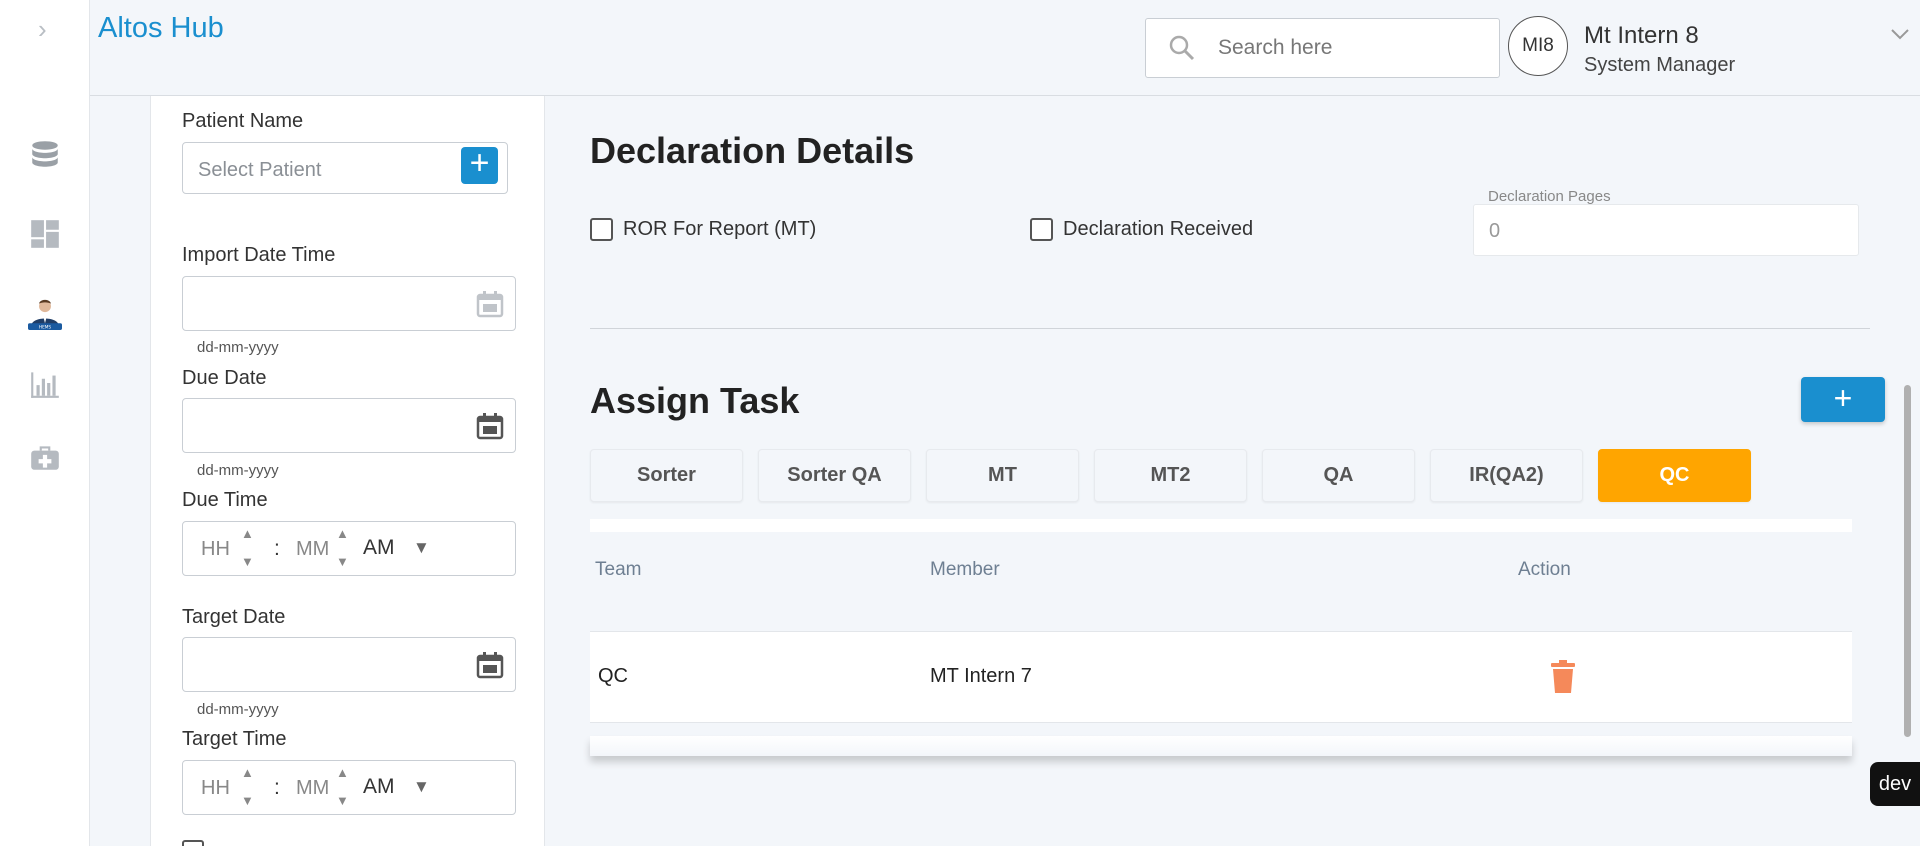 The image size is (1920, 846). Describe the element at coordinates (1041, 229) in the screenshot. I see `declaration-received-checkbox` at that location.